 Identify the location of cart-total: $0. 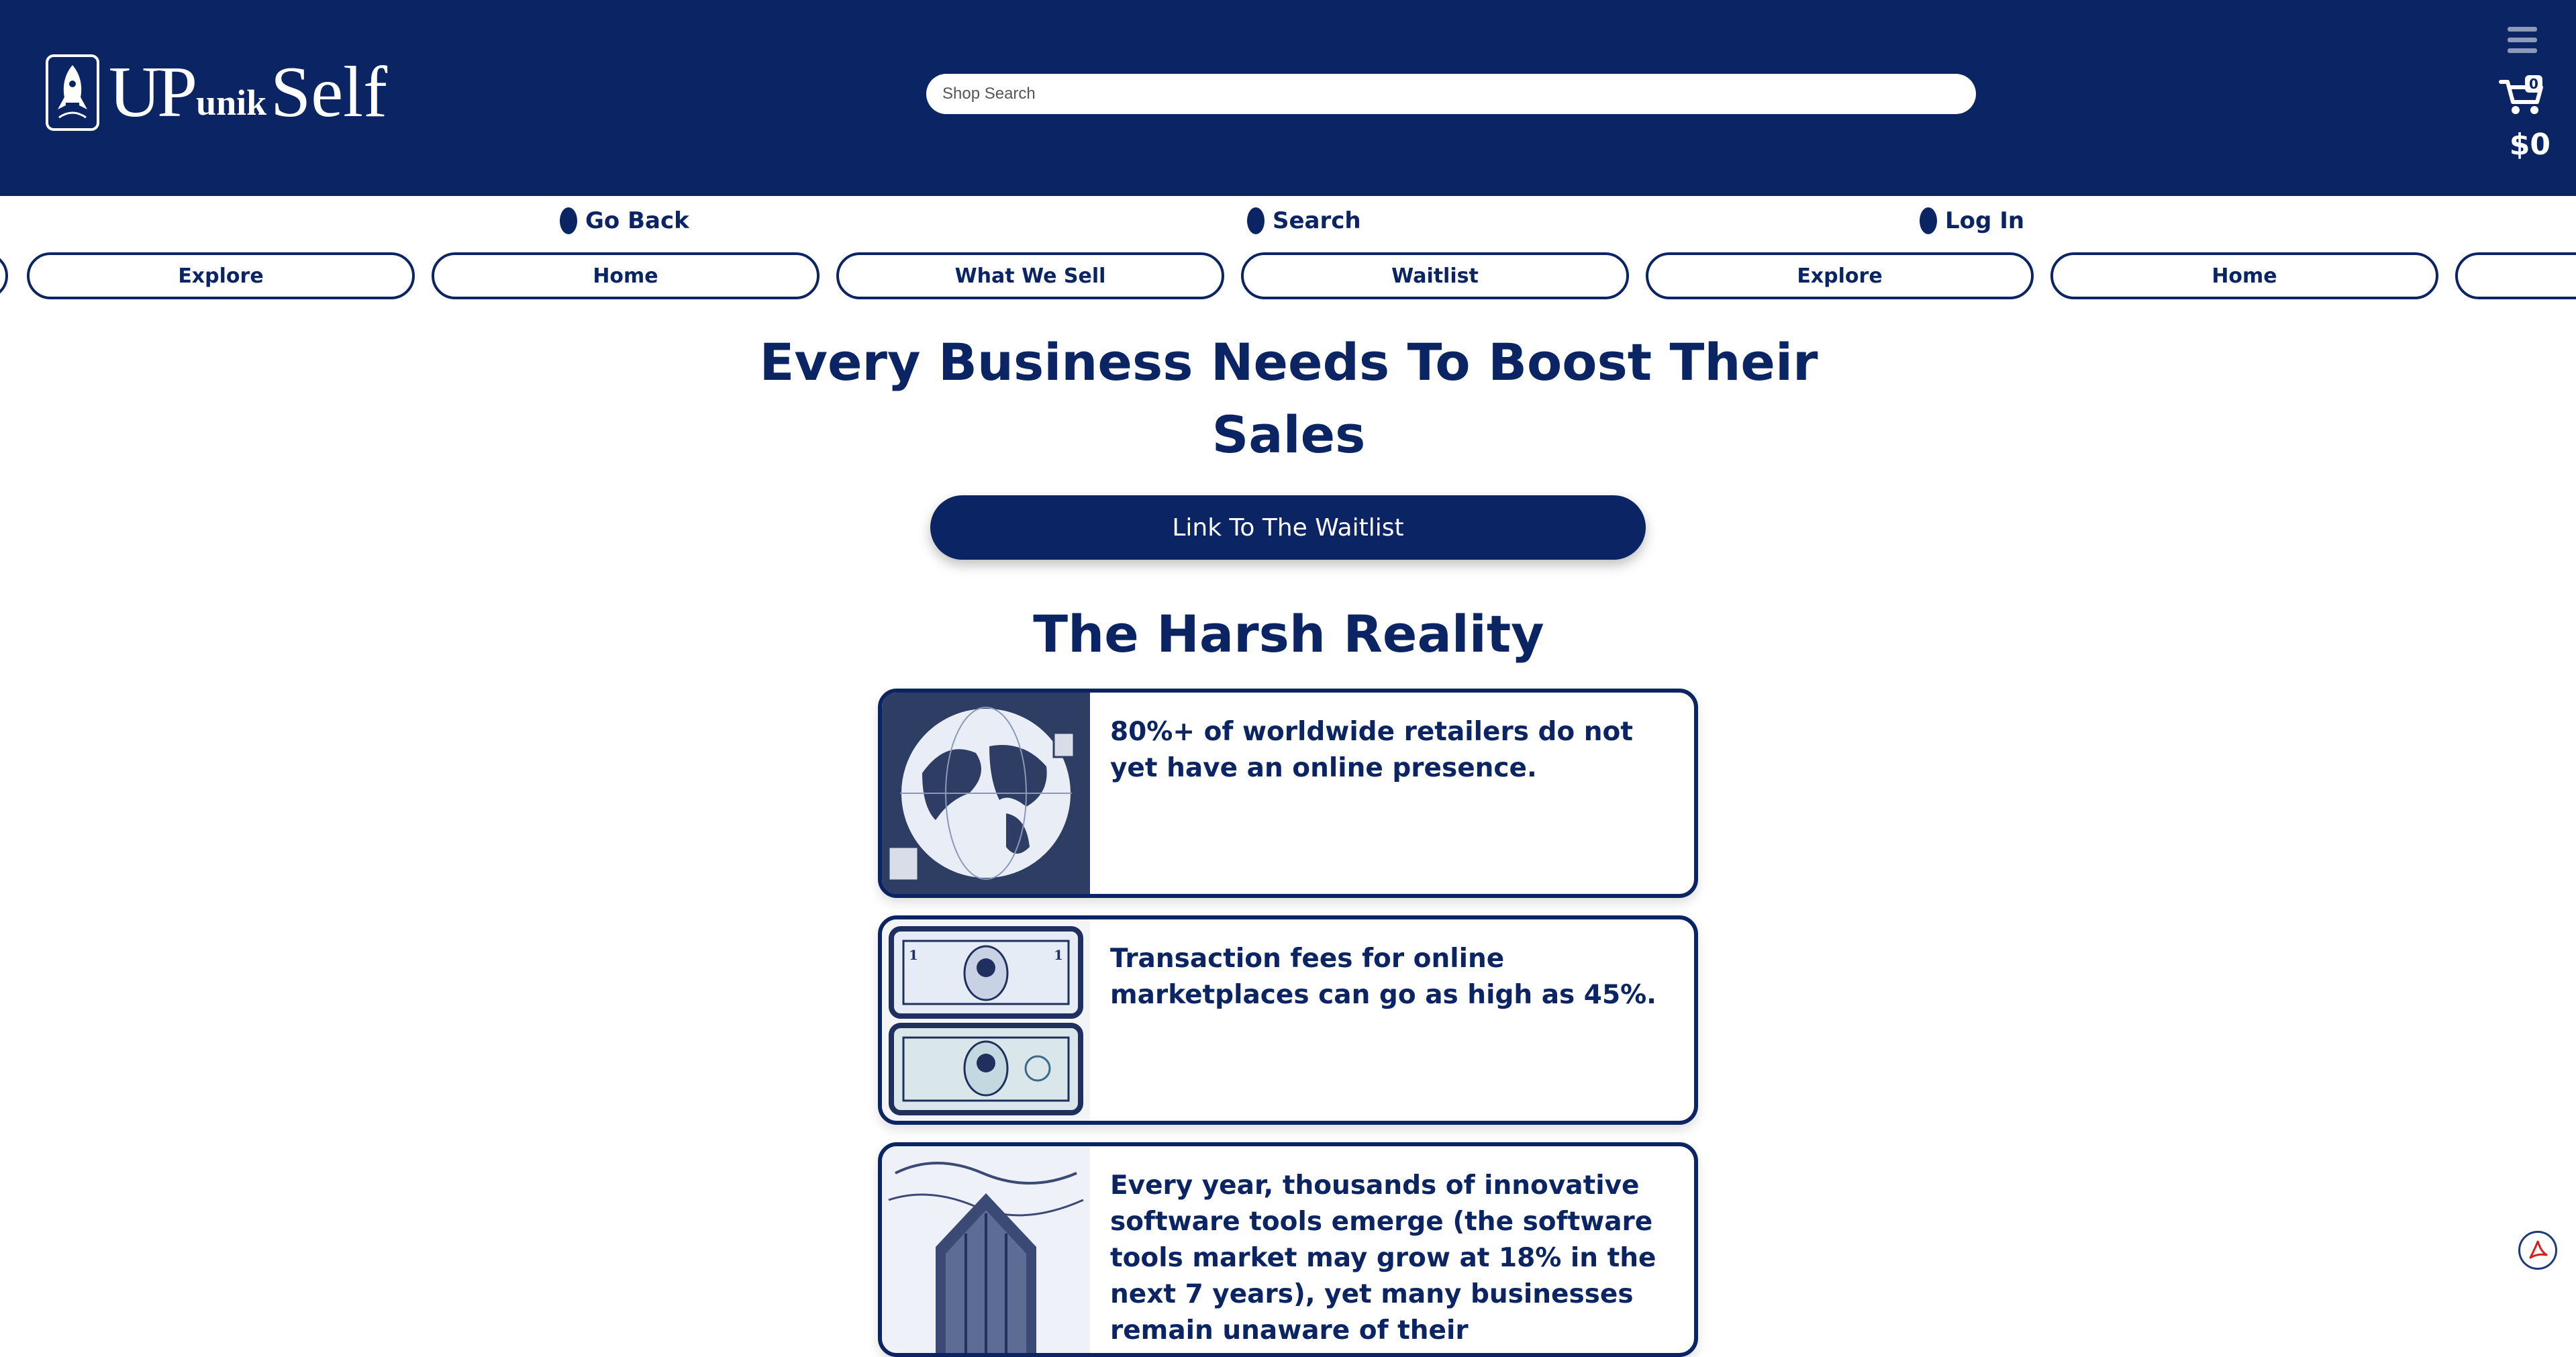
(2529, 145).